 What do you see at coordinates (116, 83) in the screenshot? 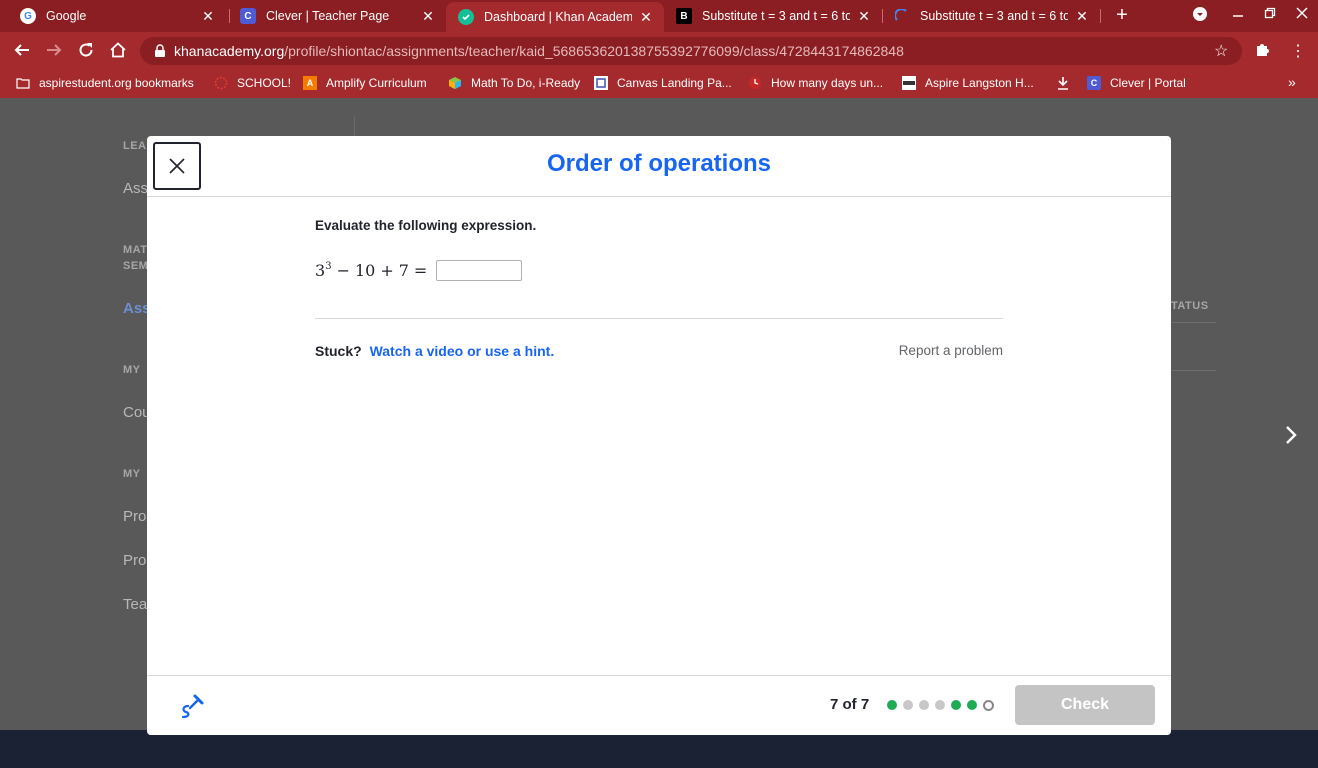
I see `bookmark-label: aspirestudent.org bookmarks` at bounding box center [116, 83].